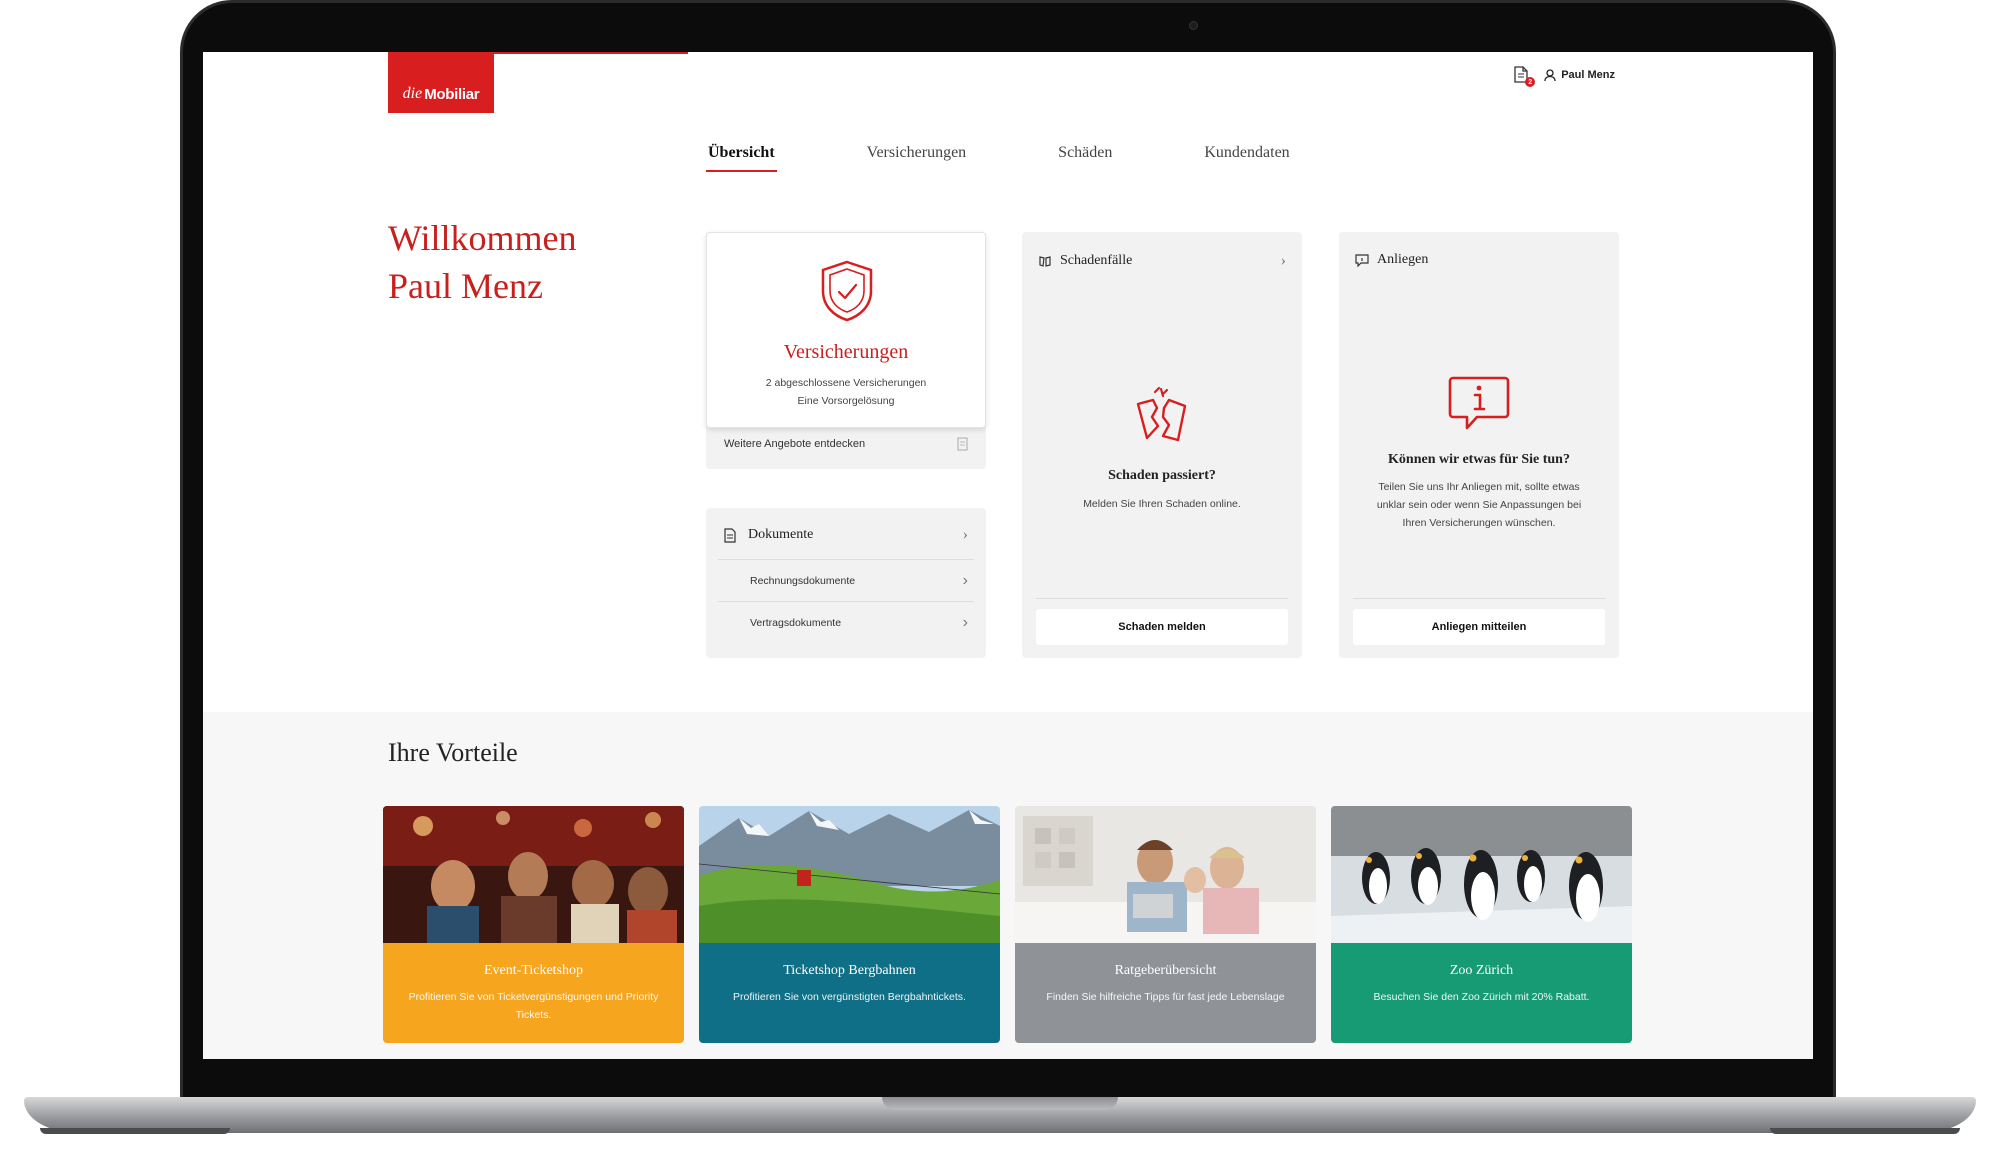 The image size is (2000, 1150). Describe the element at coordinates (1481, 970) in the screenshot. I see `promo-title: Zoo Zürich` at that location.